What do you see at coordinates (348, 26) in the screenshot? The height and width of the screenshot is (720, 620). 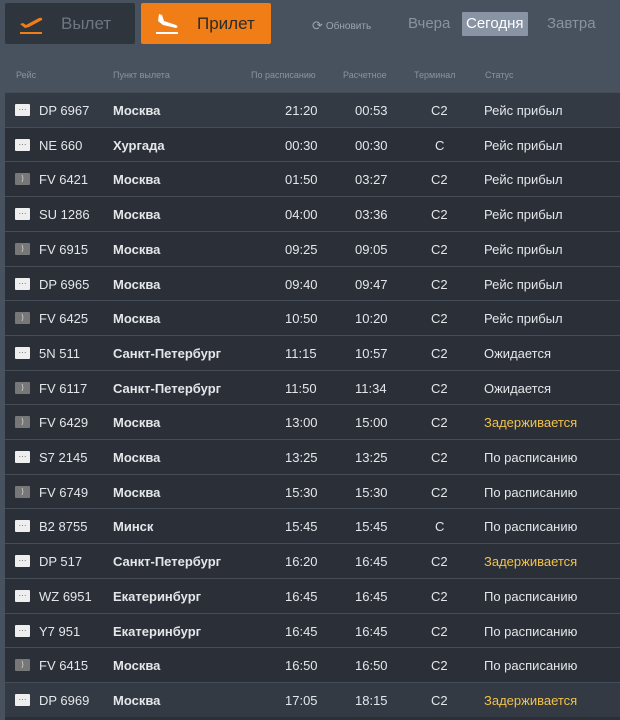 I see `refresh-label: Обновить` at bounding box center [348, 26].